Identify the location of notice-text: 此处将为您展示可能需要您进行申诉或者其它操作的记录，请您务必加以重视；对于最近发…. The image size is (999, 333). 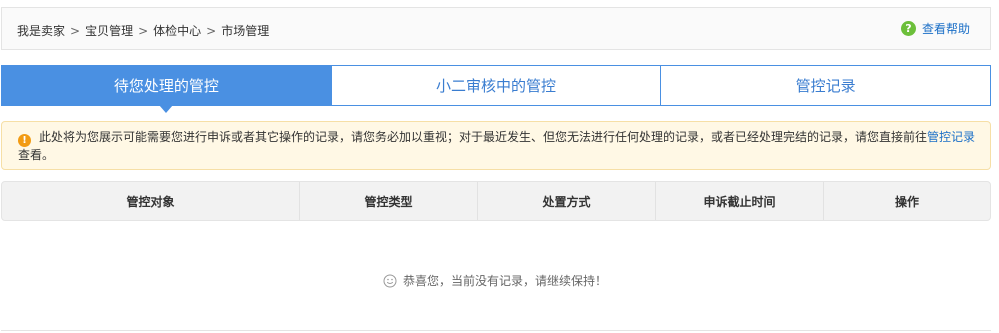
(483, 137).